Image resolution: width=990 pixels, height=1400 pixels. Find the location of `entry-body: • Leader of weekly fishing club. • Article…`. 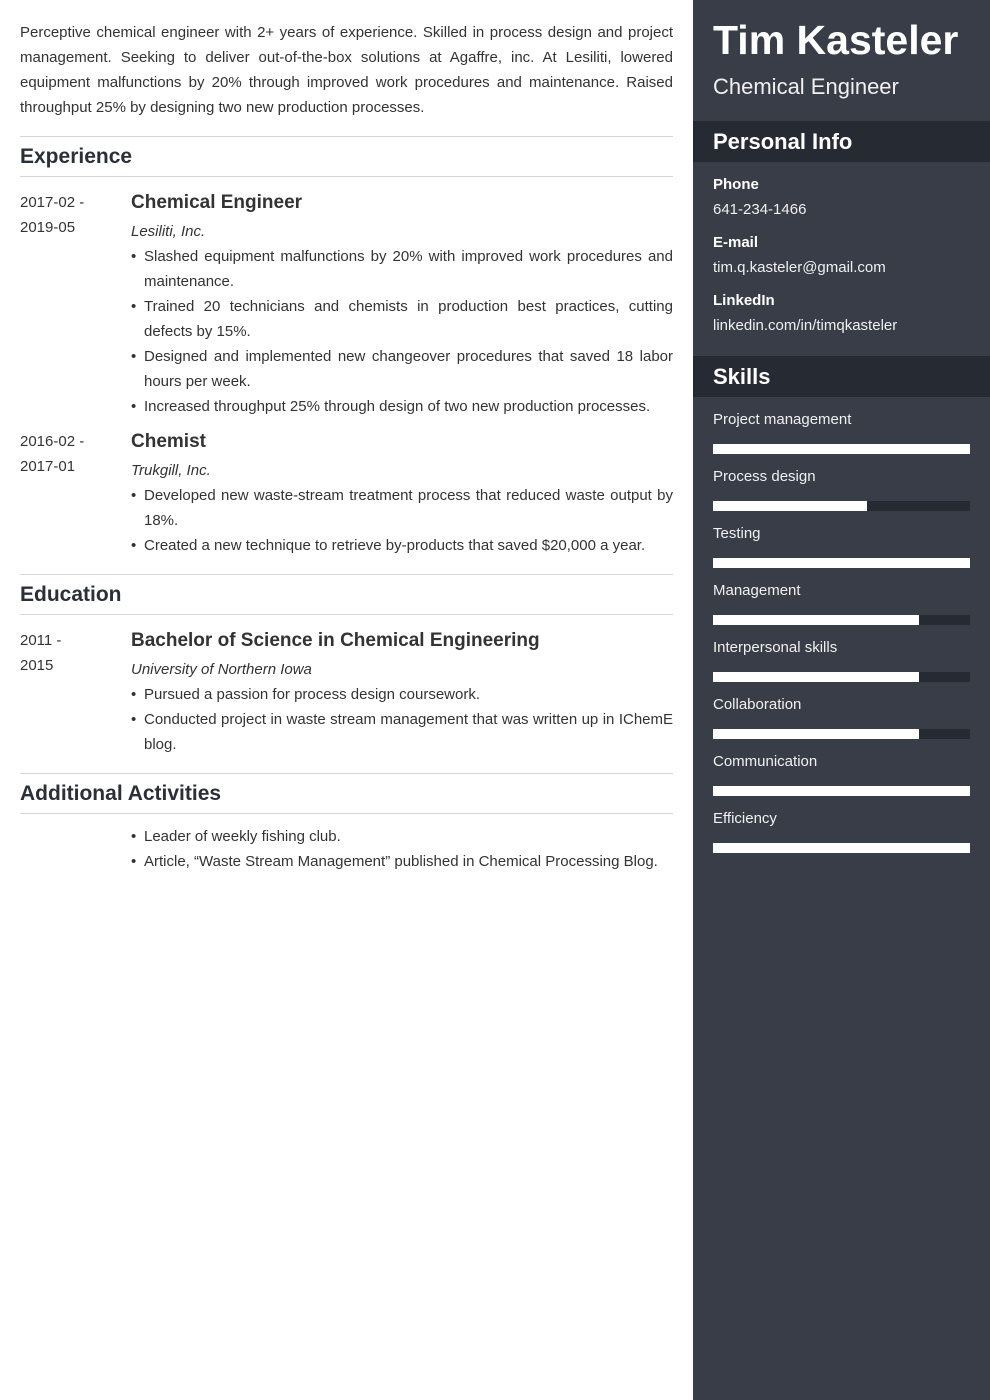

entry-body: • Leader of weekly fishing club. • Article… is located at coordinates (402, 849).